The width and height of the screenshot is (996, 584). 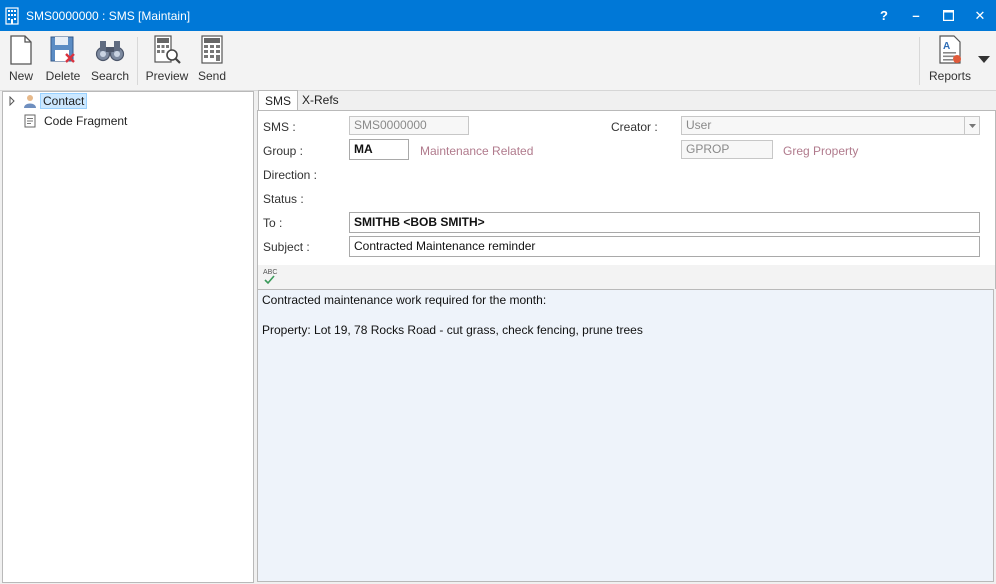 What do you see at coordinates (283, 199) in the screenshot?
I see `status-label: Status :` at bounding box center [283, 199].